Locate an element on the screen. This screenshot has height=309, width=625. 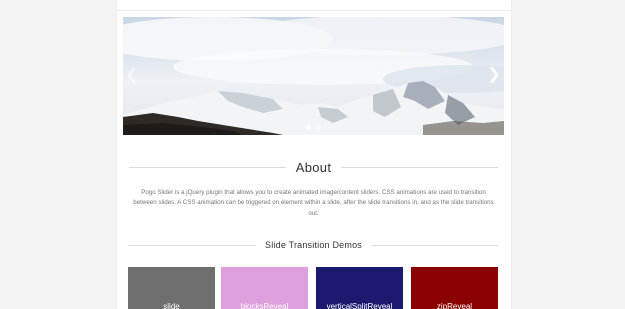
demos-title: Slide Transition Demos is located at coordinates (313, 245).